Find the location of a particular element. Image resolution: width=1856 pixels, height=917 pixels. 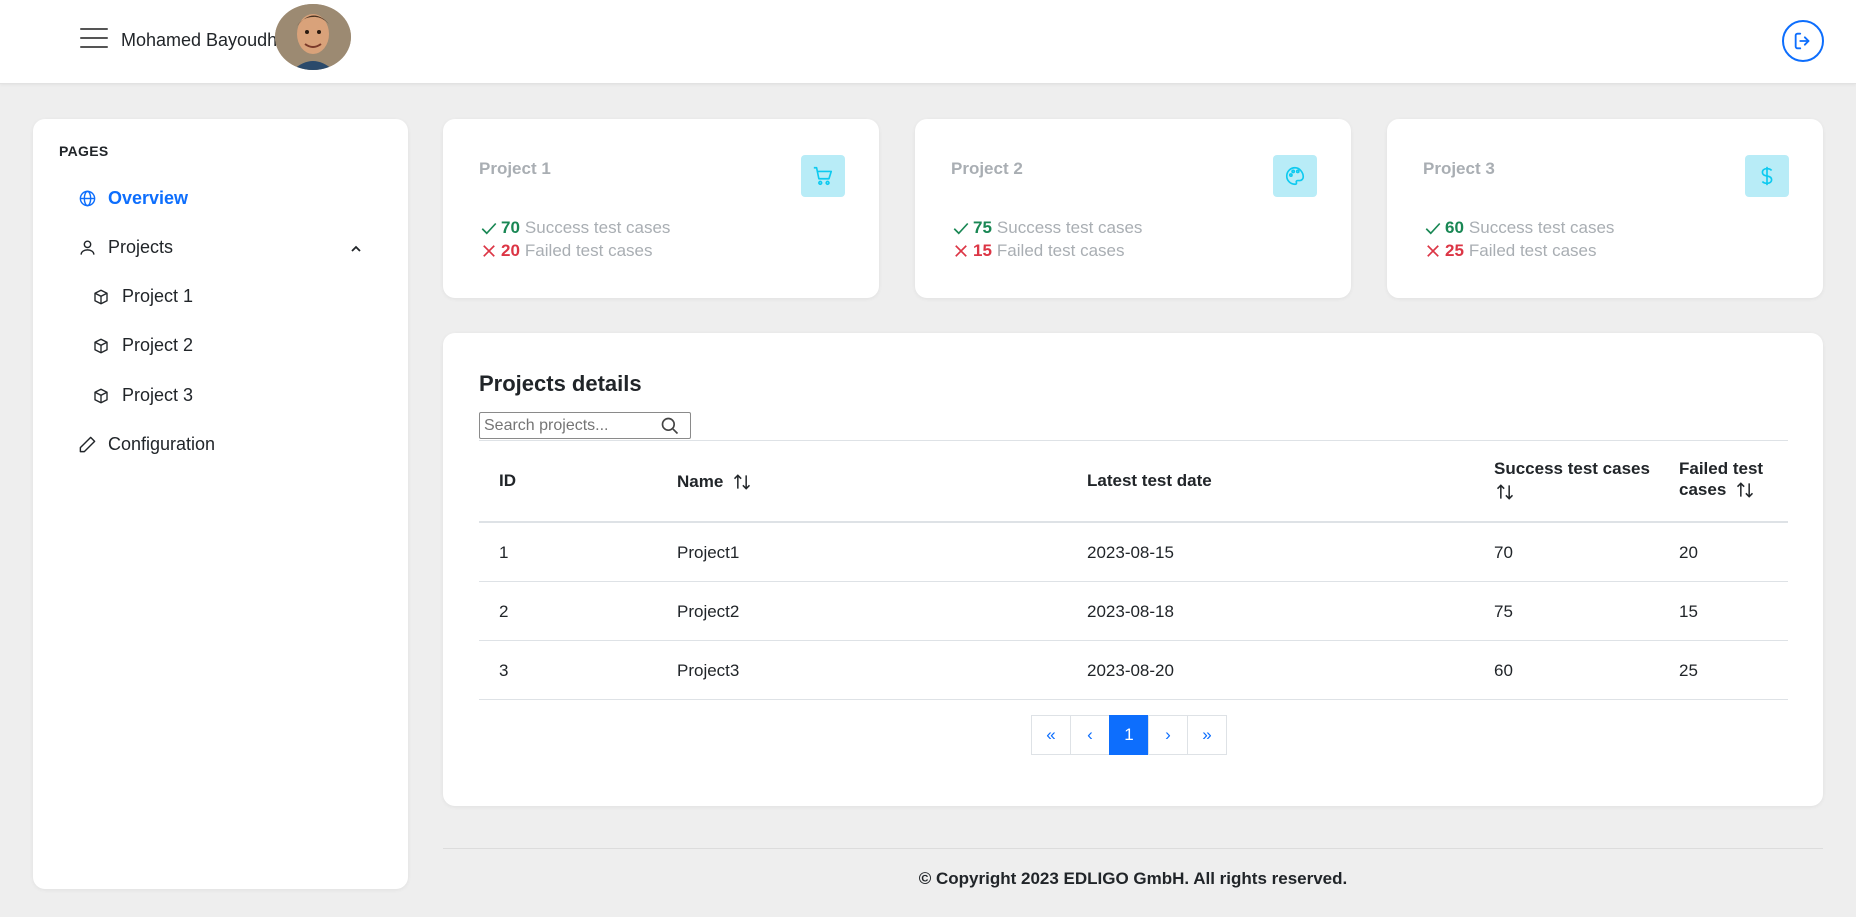

dollar-icon is located at coordinates (1767, 176).